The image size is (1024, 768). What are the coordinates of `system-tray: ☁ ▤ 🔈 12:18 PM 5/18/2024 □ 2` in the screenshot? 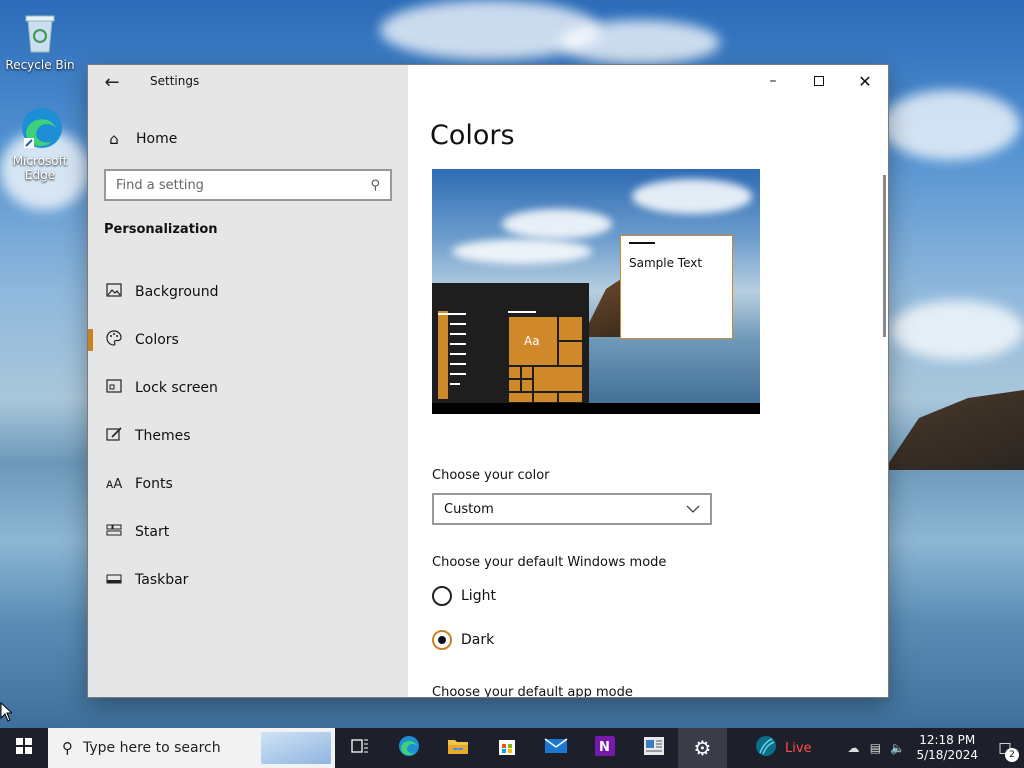 It's located at (933, 748).